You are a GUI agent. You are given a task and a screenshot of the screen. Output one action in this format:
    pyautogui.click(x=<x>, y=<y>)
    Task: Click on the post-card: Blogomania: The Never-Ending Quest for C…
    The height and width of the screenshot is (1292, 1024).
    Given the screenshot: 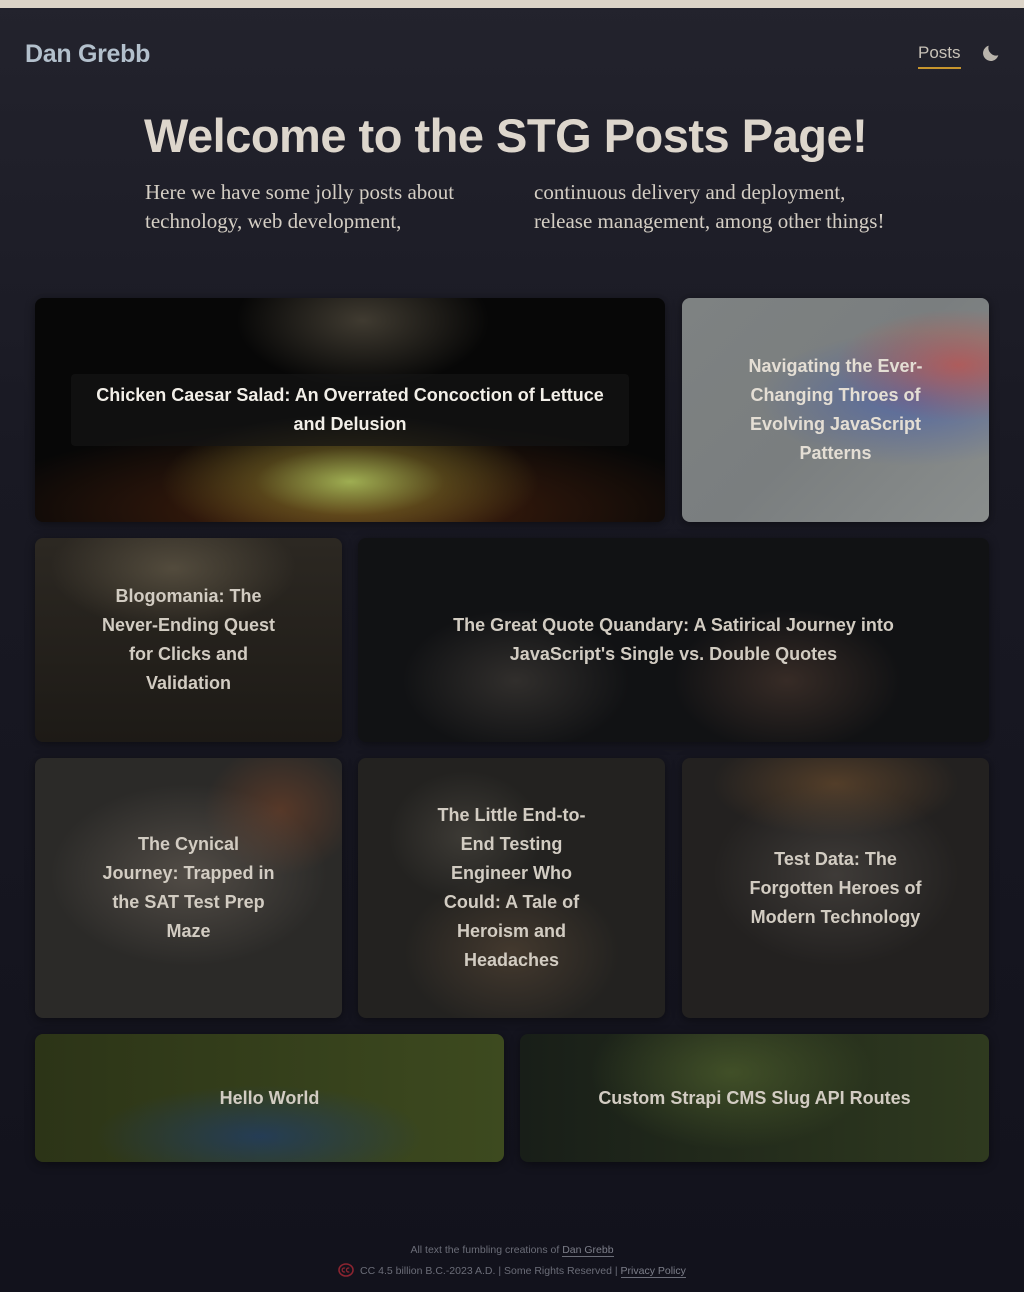 What is the action you would take?
    pyautogui.click(x=188, y=640)
    